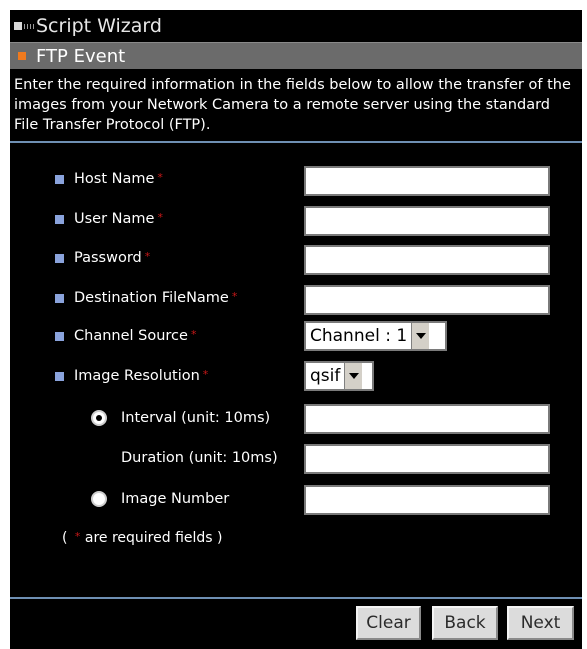 The width and height of the screenshot is (587, 649). Describe the element at coordinates (141, 376) in the screenshot. I see `image-resolution-label: Image Resolution *` at that location.